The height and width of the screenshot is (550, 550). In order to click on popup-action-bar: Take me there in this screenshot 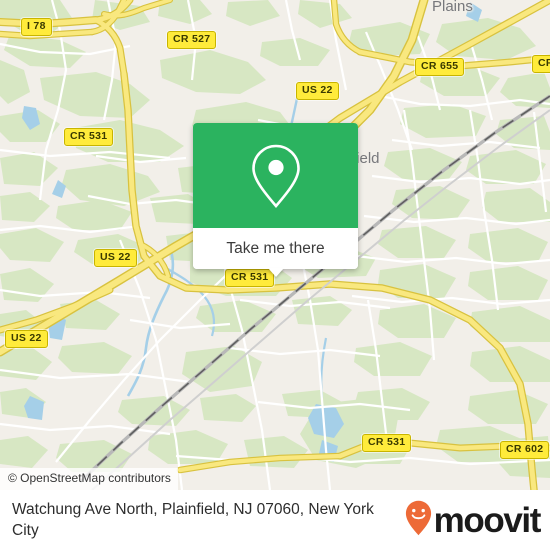, I will do `click(275, 252)`.